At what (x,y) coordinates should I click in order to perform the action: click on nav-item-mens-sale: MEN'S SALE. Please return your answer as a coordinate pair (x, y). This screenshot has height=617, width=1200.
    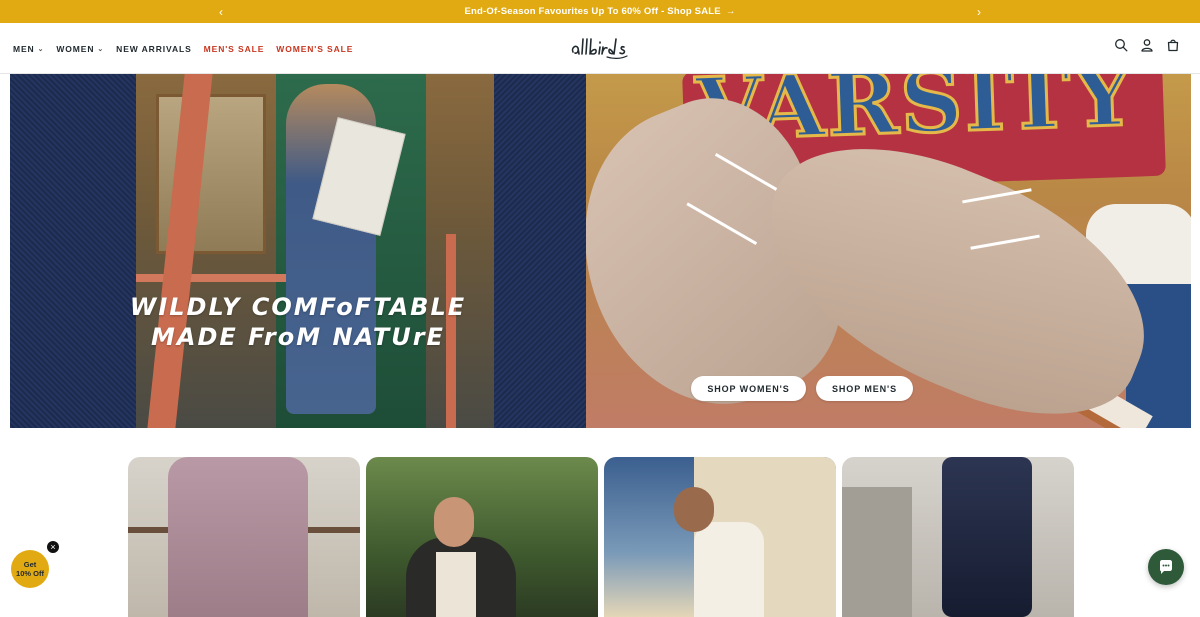
    Looking at the image, I should click on (234, 49).